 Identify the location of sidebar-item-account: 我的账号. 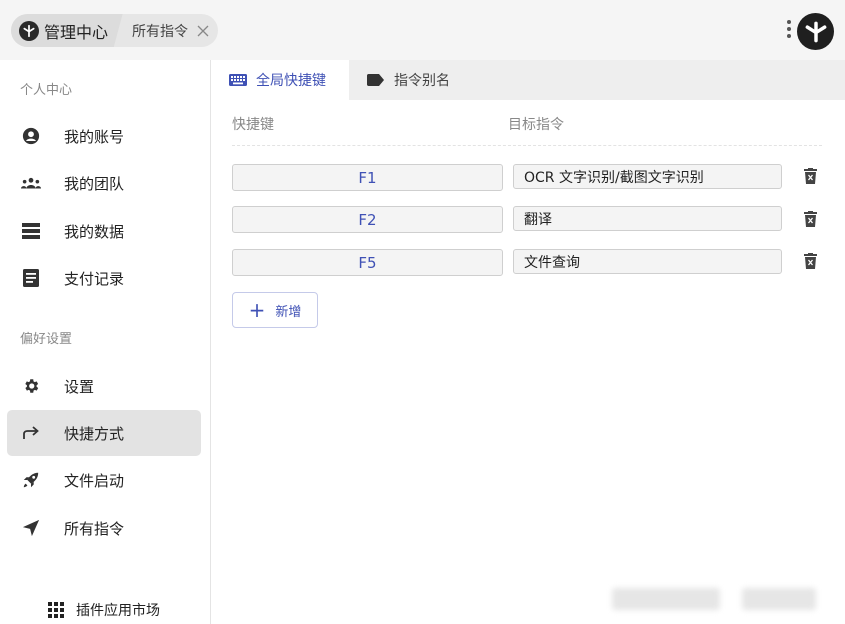
(104, 136).